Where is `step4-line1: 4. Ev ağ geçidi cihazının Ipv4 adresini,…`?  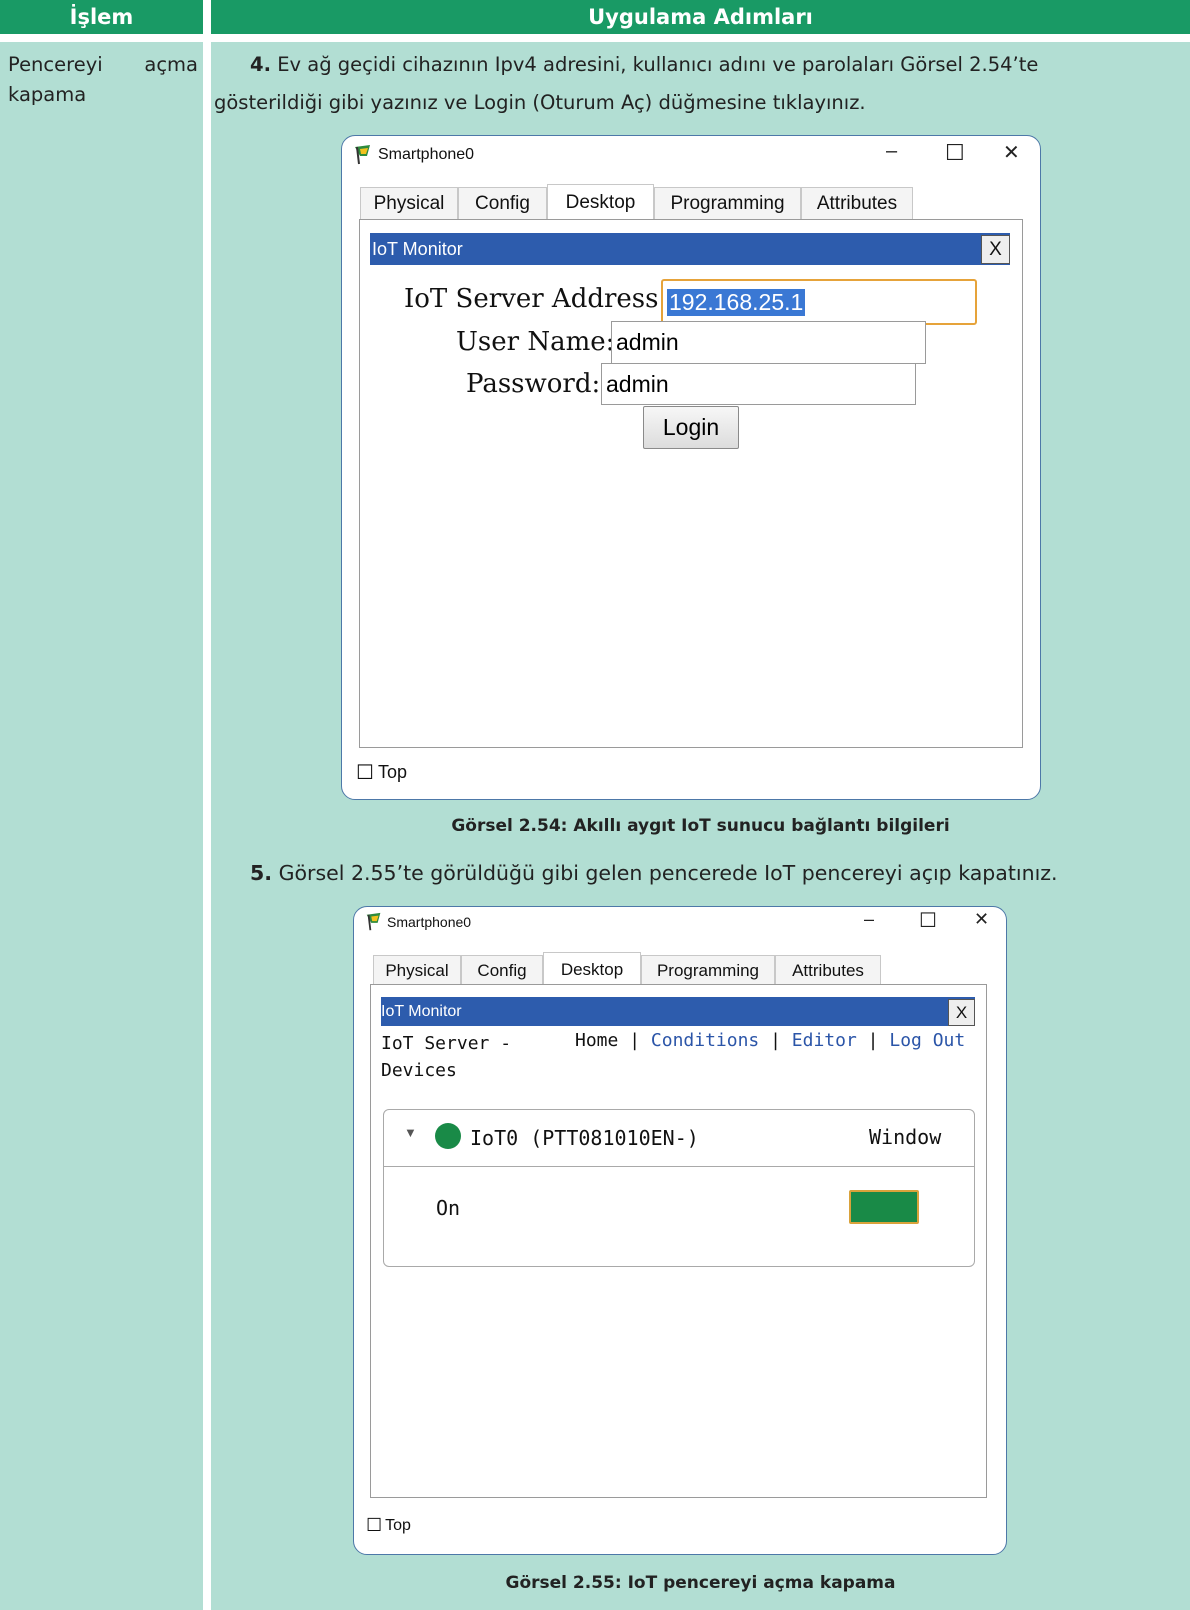
step4-line1: 4. Ev ağ geçidi cihazının Ipv4 adresini,… is located at coordinates (717, 65).